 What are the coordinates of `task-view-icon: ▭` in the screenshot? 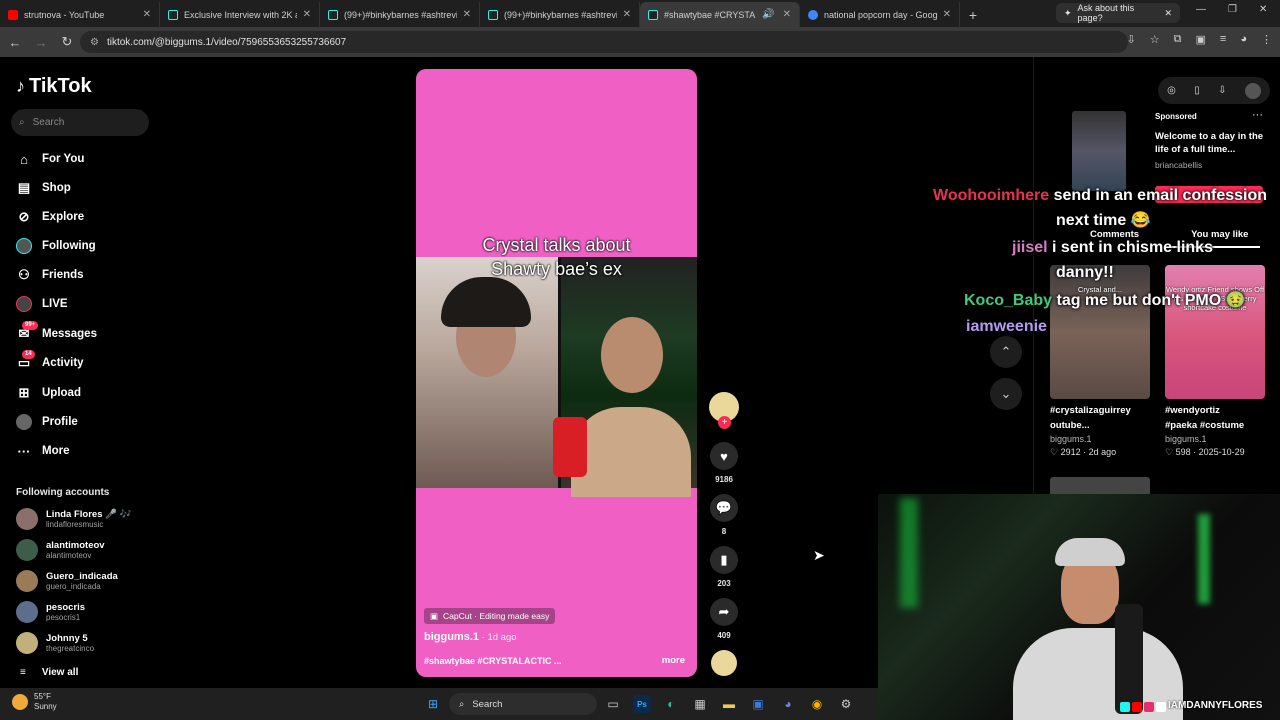 It's located at (613, 704).